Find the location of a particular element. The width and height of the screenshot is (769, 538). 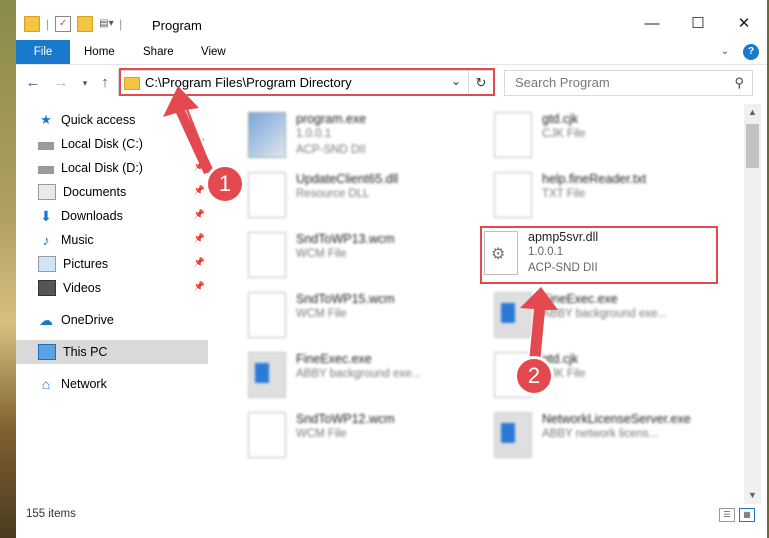

download-icon: ⬇ is located at coordinates (46, 216).